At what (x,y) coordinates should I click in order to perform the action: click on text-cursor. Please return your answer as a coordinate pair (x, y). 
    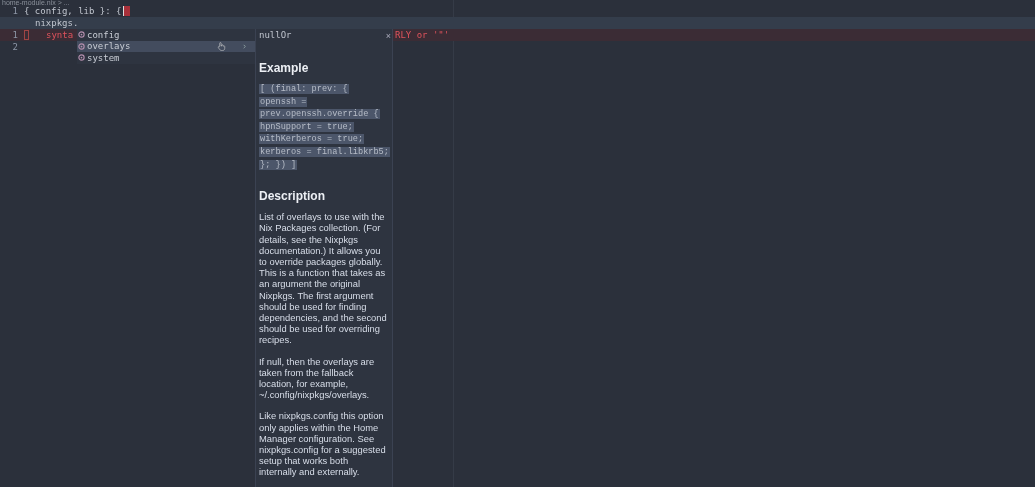
    Looking at the image, I should click on (126, 11).